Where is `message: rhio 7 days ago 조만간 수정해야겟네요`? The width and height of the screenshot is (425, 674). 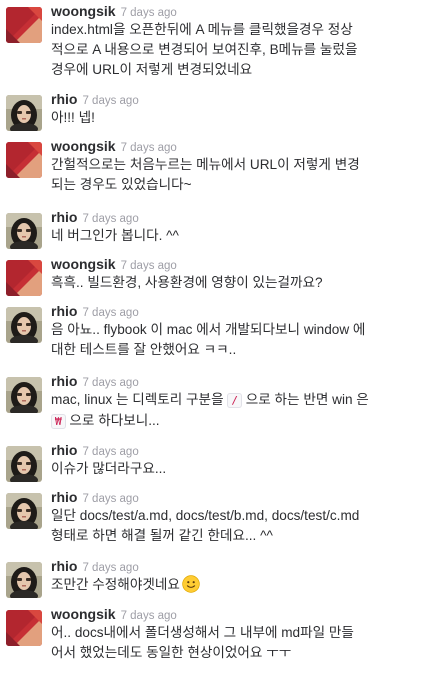 message: rhio 7 days ago 조만간 수정해야겟네요 is located at coordinates (212, 579).